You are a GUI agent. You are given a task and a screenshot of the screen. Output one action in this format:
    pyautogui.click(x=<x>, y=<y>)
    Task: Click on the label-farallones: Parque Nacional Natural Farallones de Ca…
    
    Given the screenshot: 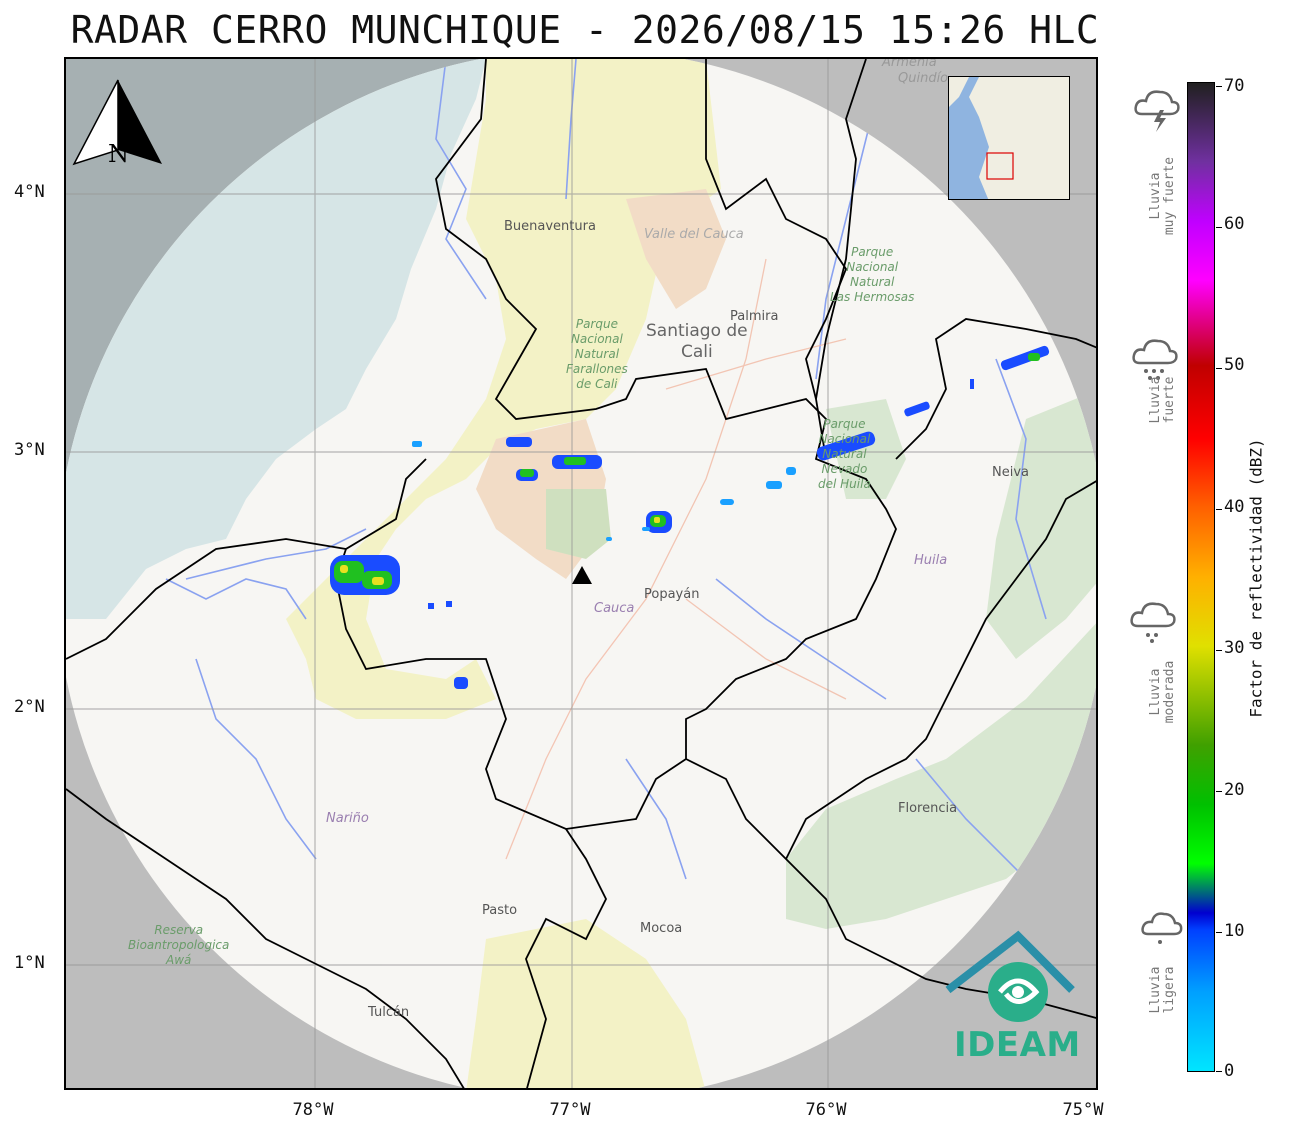 What is the action you would take?
    pyautogui.click(x=597, y=354)
    